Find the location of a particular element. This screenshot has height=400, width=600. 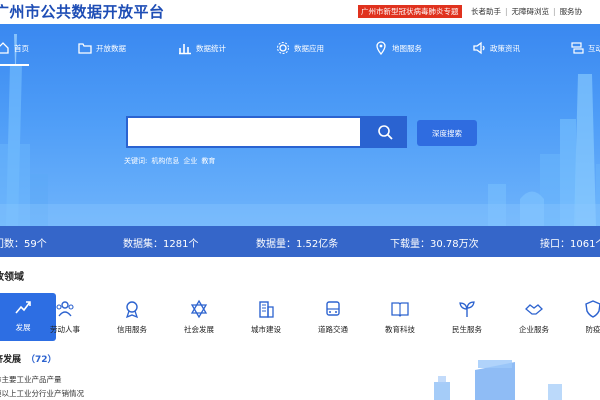

economy-dataset-list: 市主要工业产品产量 模以上工业分行业产销情况 is located at coordinates (42, 386).